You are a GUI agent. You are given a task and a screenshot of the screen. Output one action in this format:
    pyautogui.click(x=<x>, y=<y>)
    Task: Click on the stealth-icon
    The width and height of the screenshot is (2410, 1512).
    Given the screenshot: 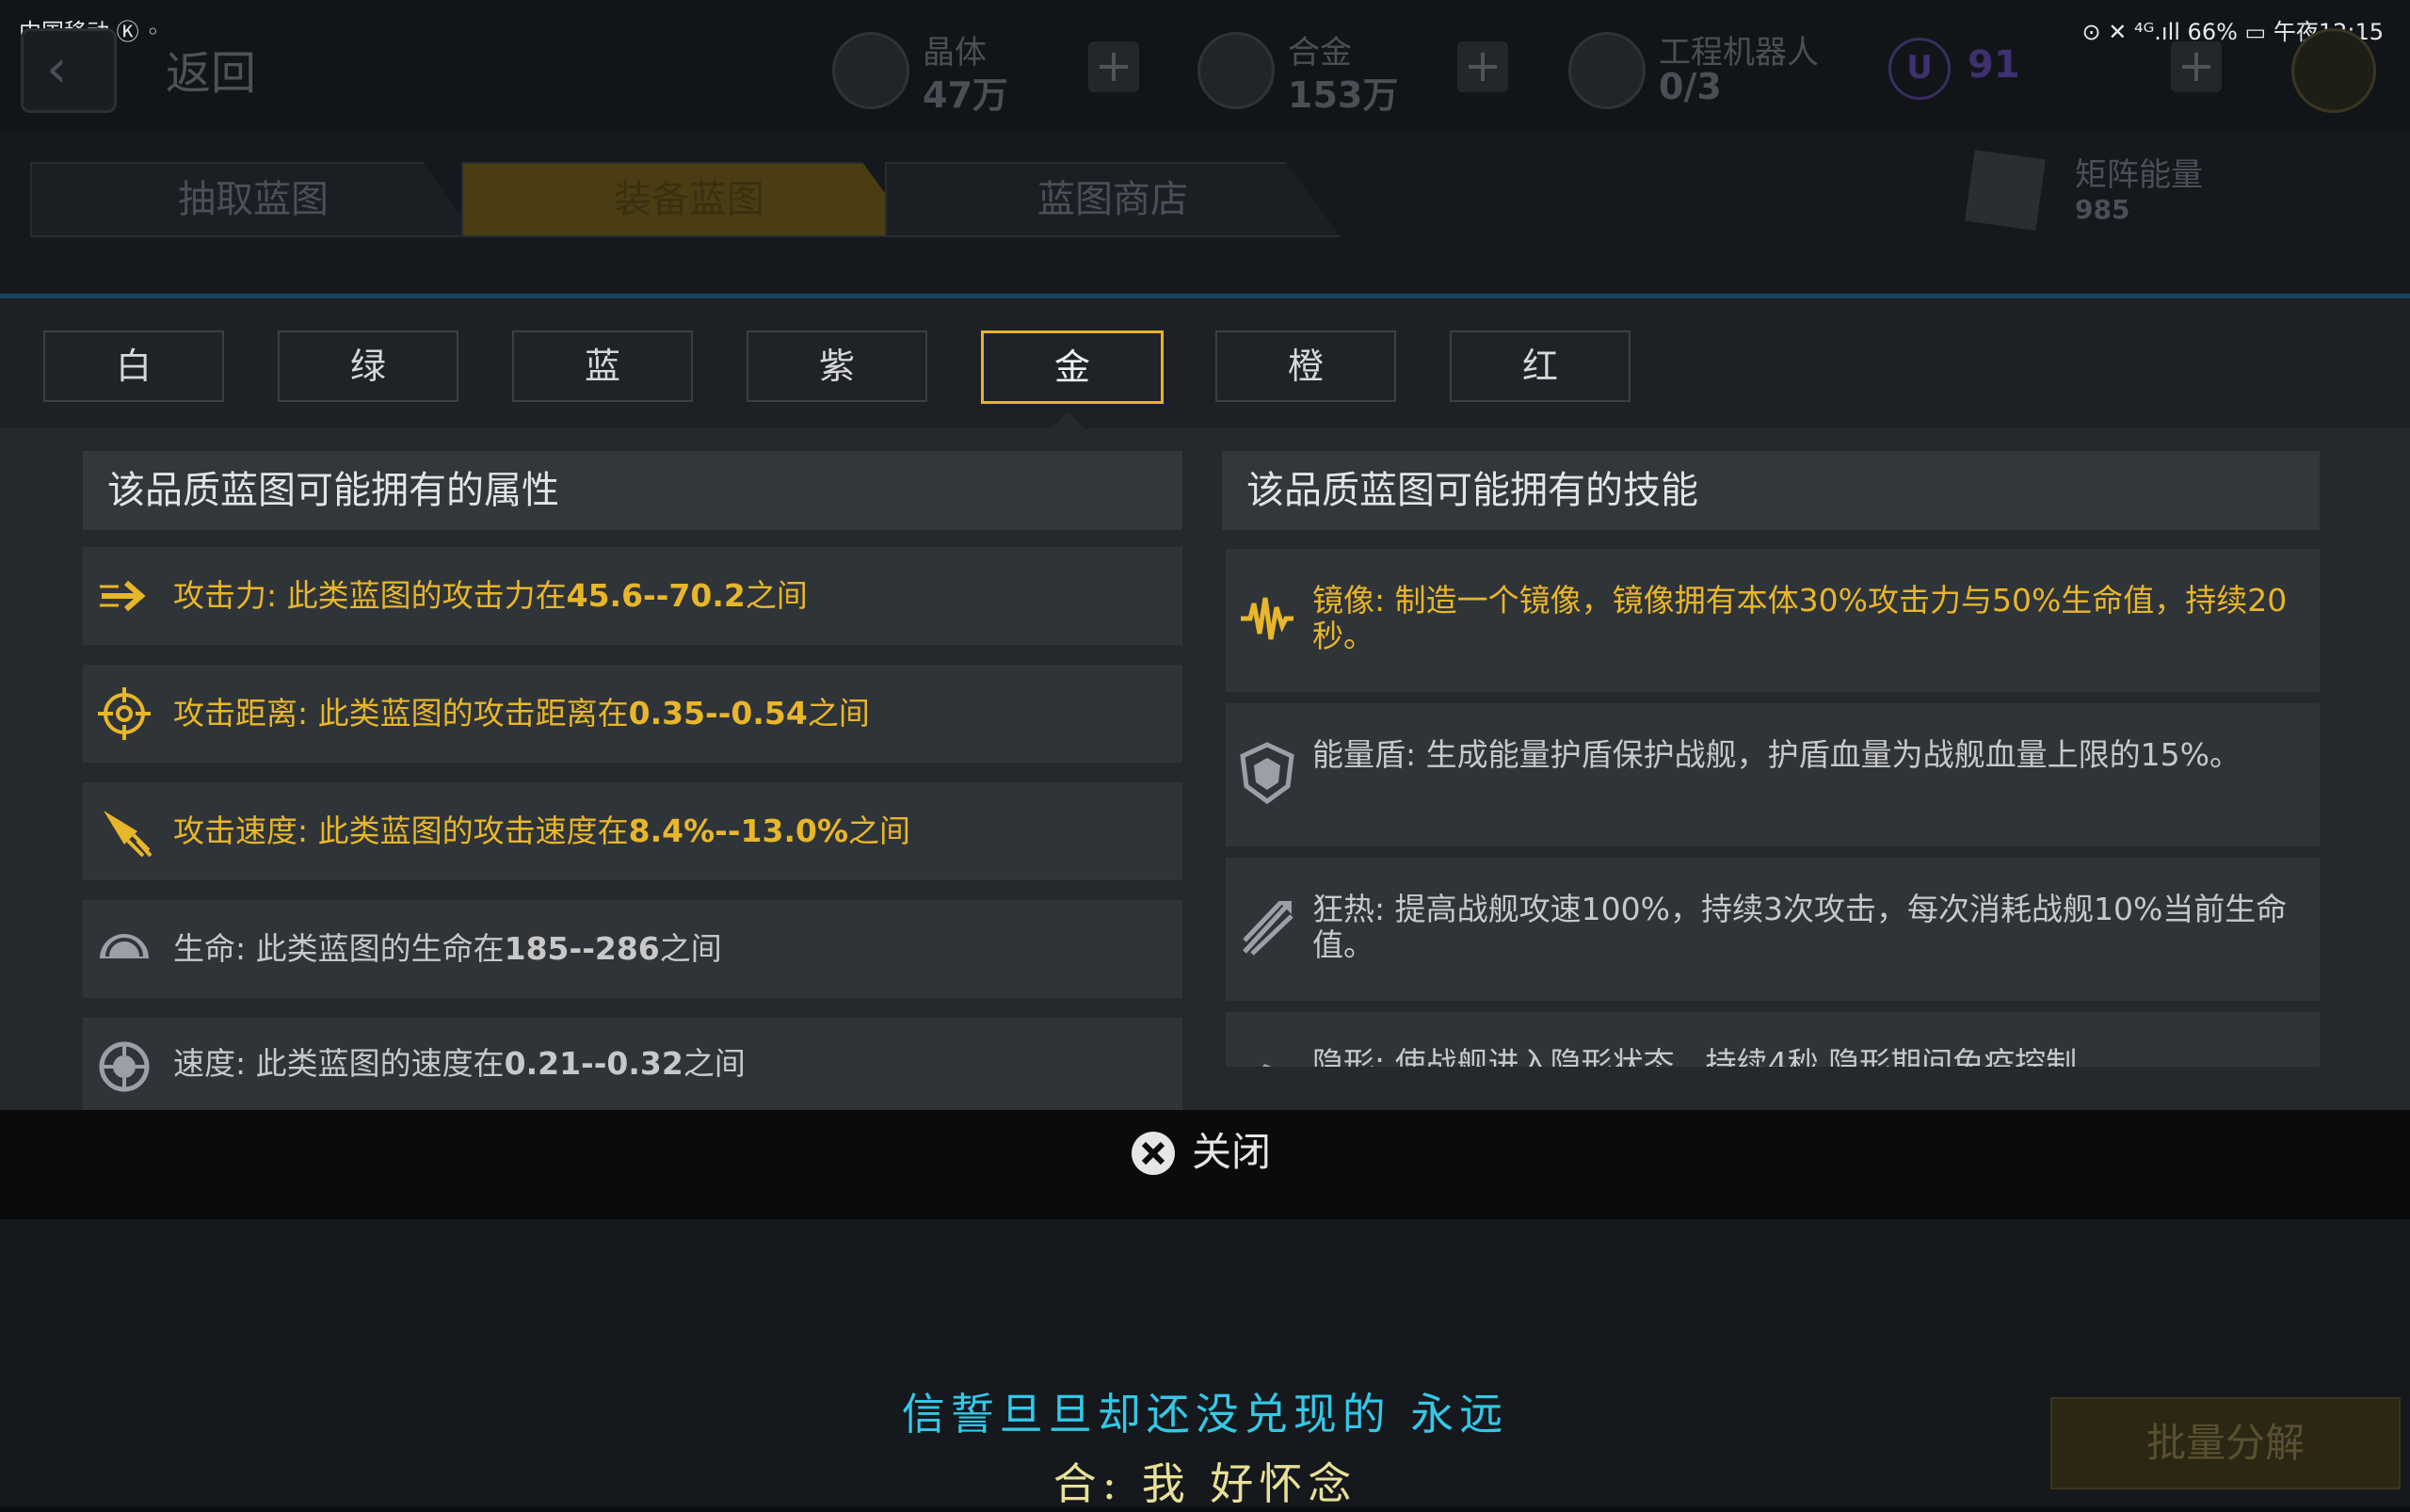 What is the action you would take?
    pyautogui.click(x=1266, y=1065)
    